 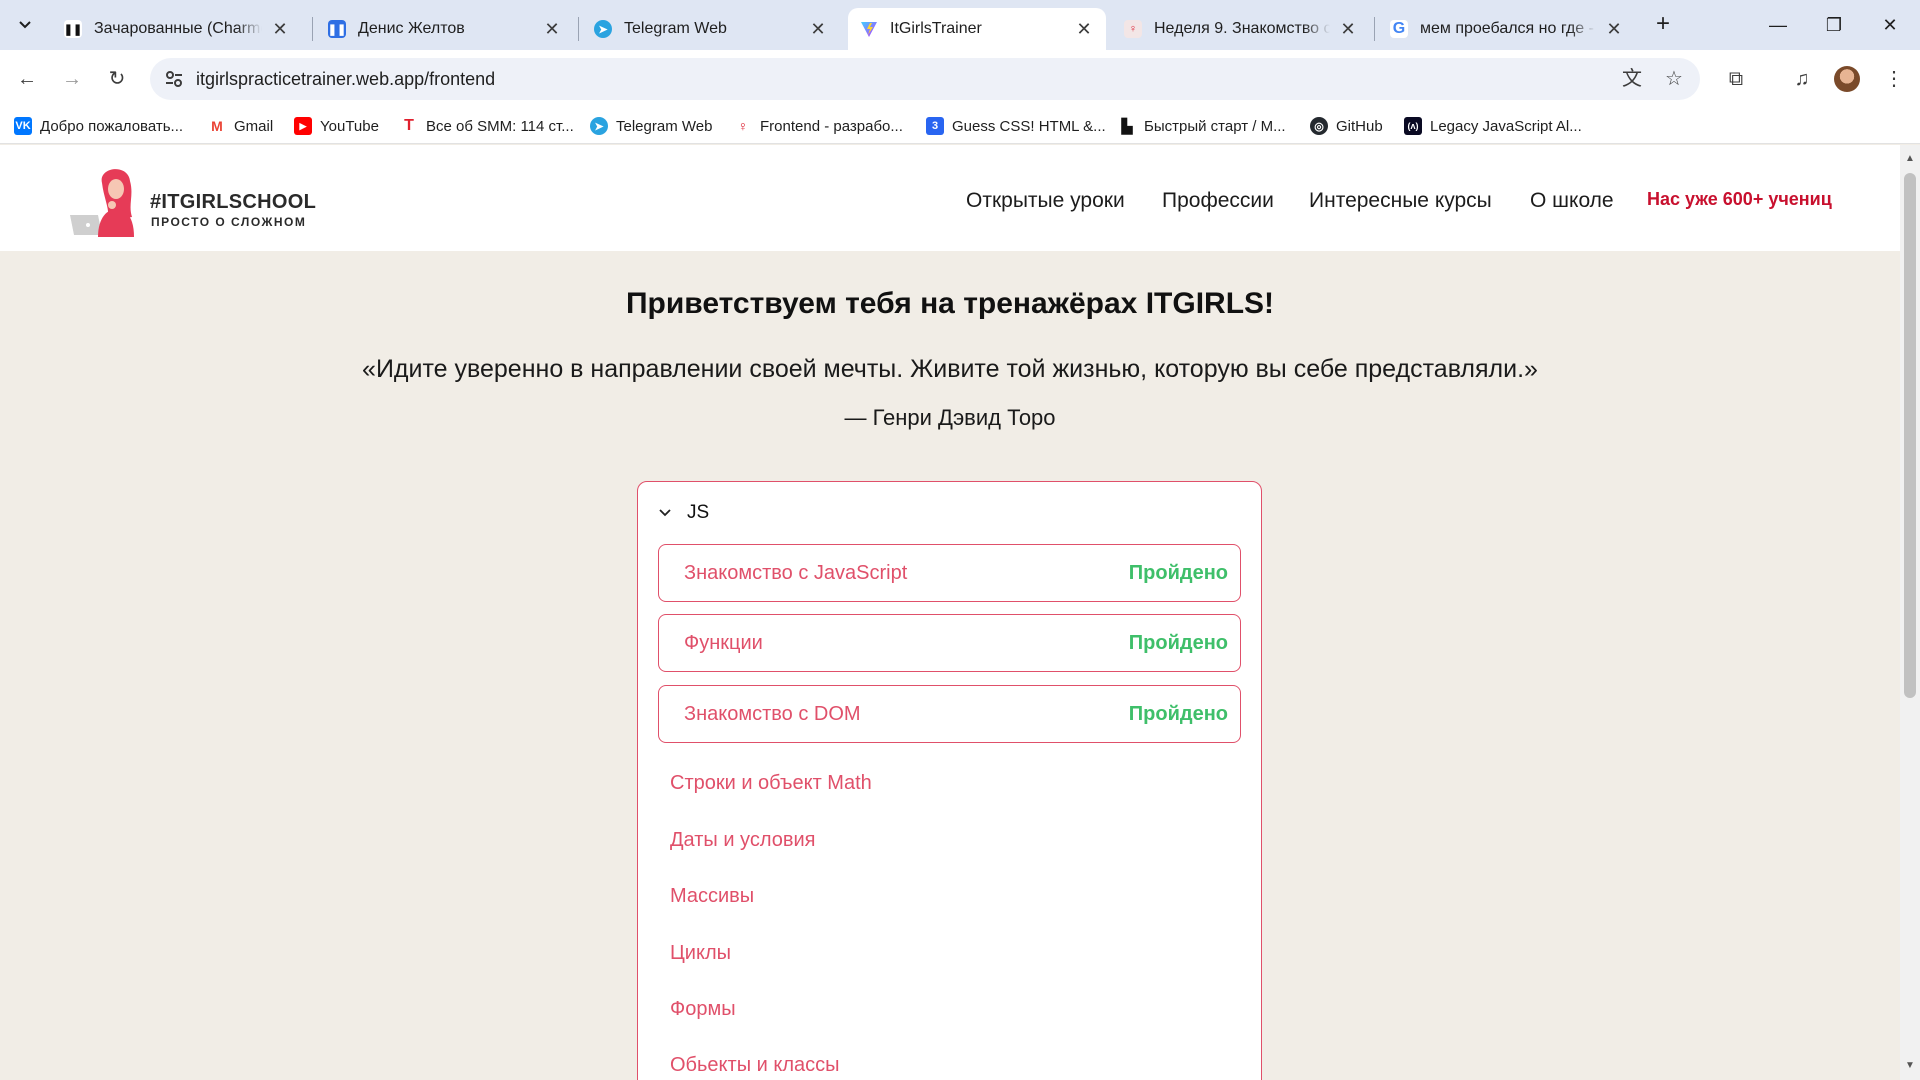 I want to click on google-icon: G, so click(x=1399, y=29).